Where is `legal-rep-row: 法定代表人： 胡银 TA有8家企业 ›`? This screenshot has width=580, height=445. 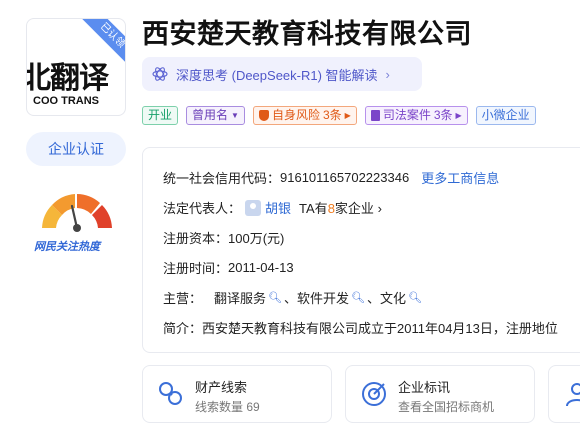
legal-rep-row: 法定代表人： 胡银 TA有8家企业 › is located at coordinates (272, 207).